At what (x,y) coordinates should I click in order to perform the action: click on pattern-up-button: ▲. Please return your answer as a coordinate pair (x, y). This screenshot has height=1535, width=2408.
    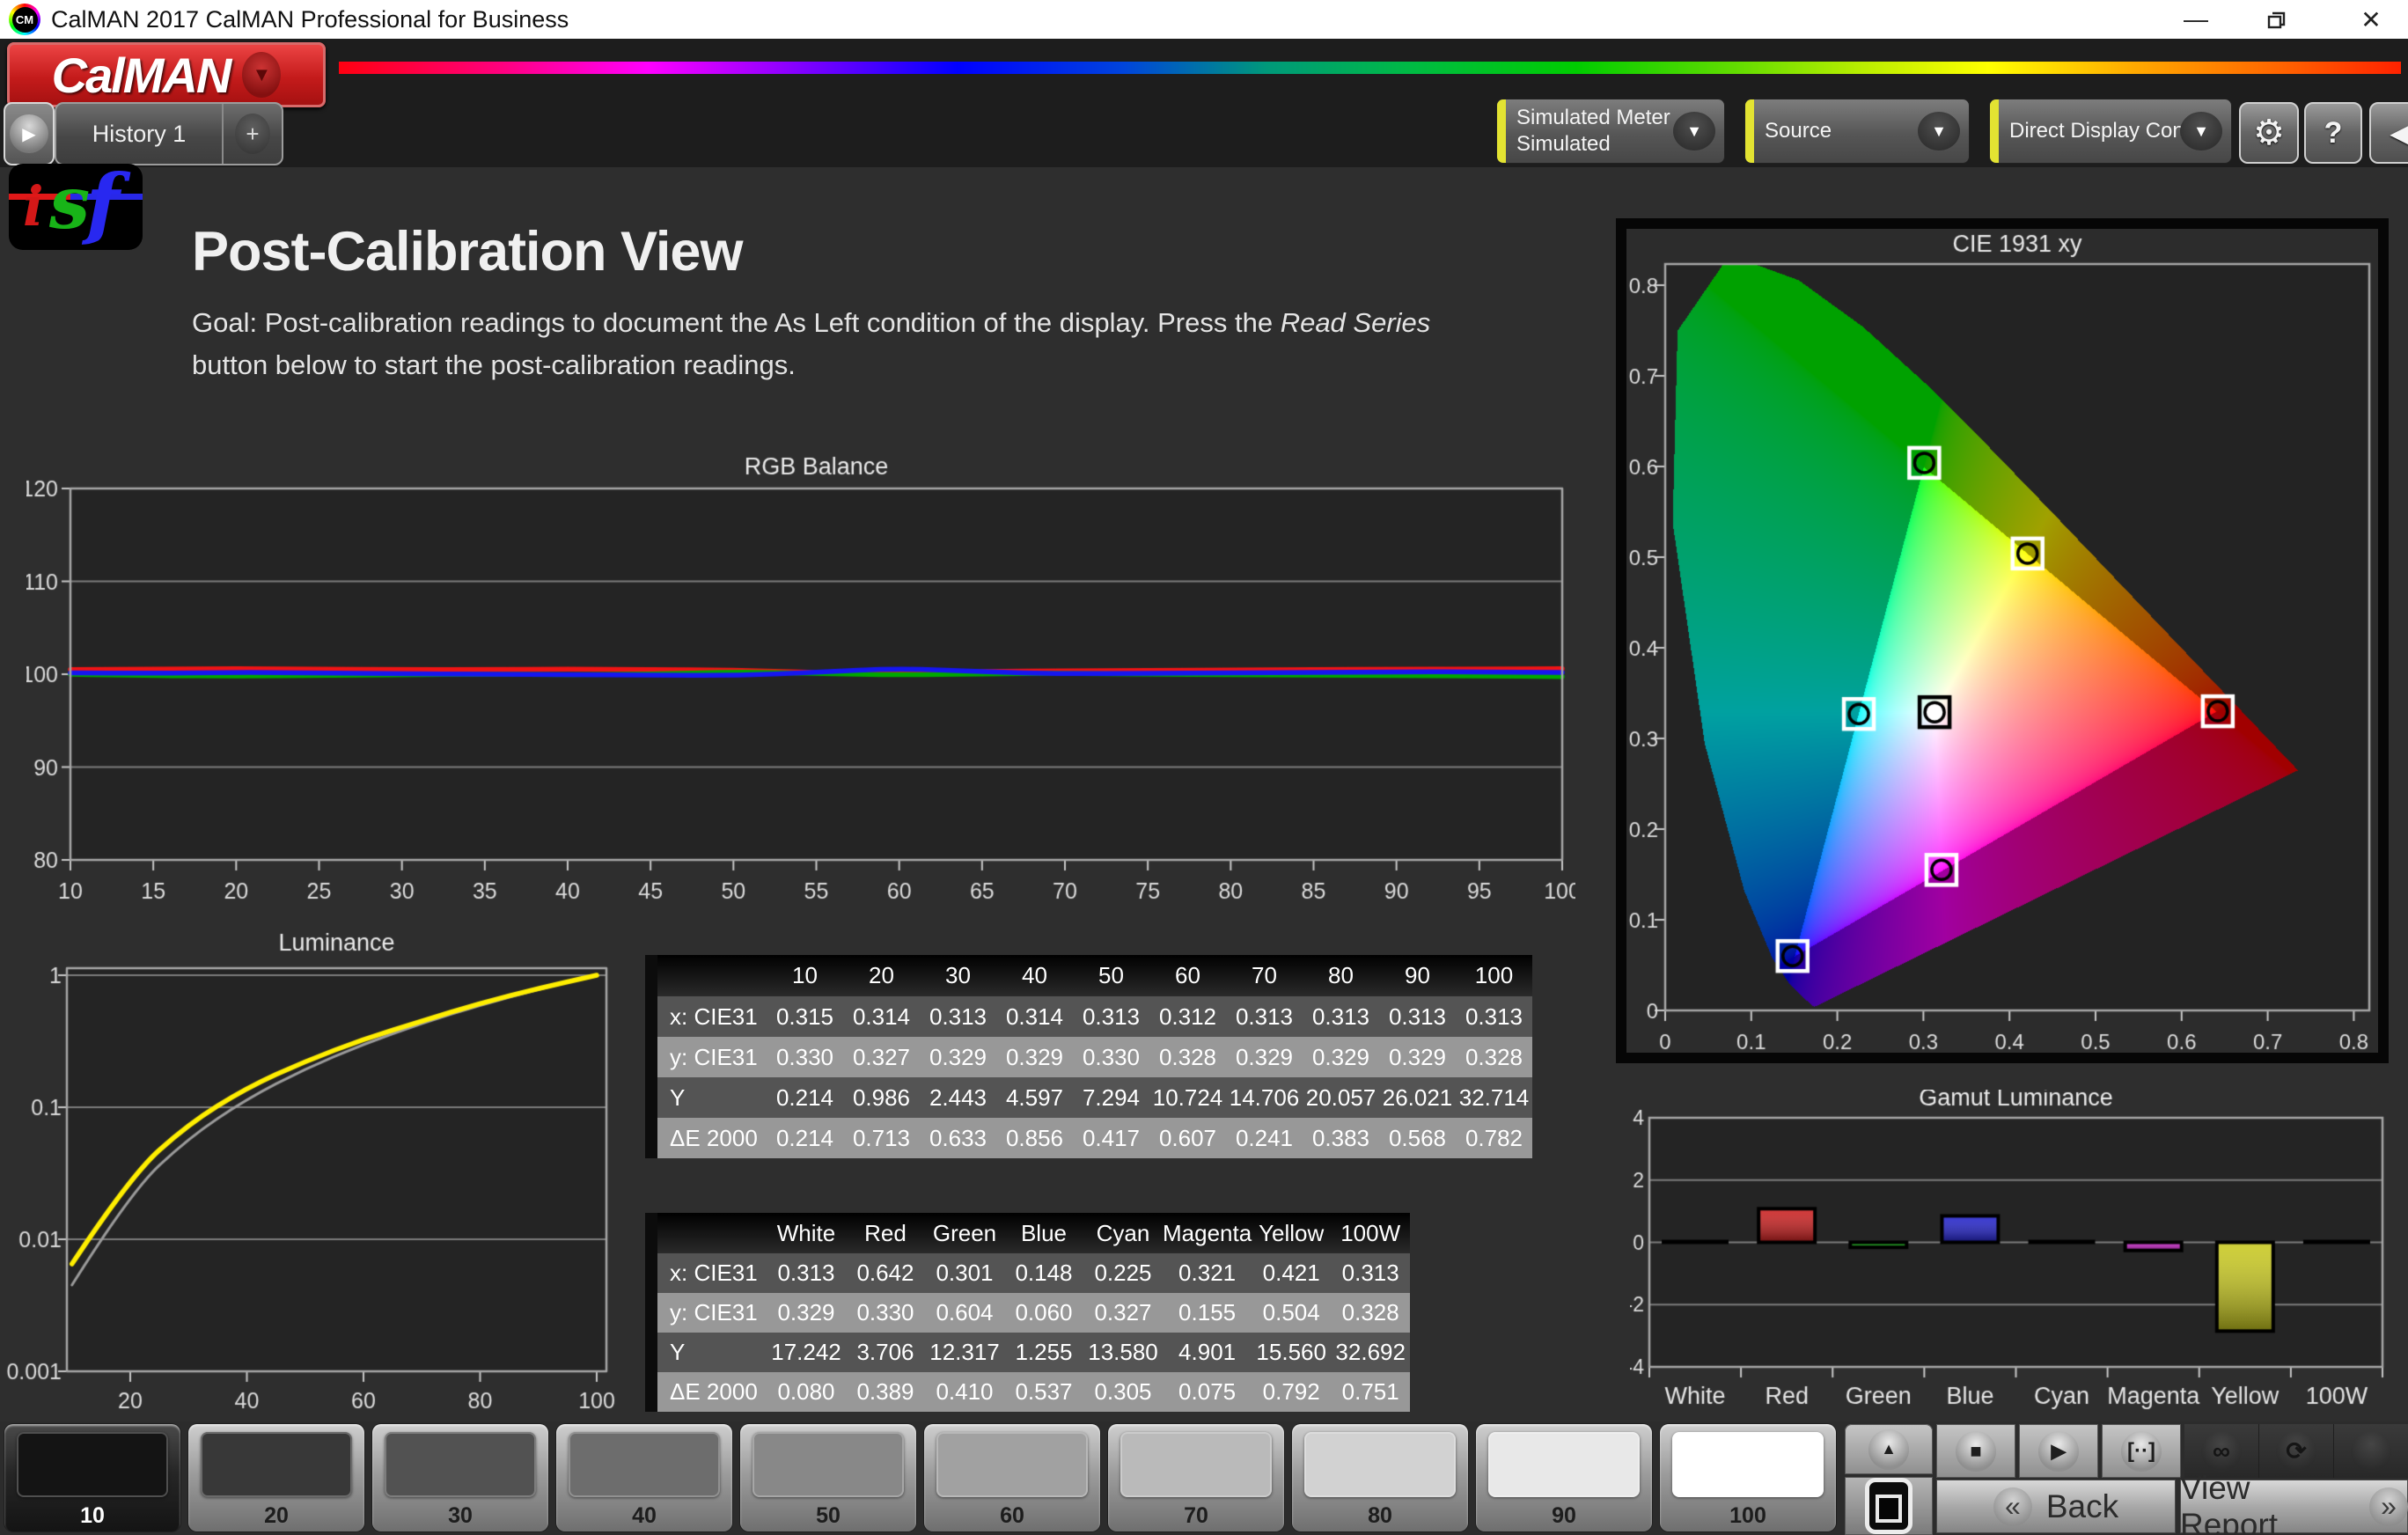
    Looking at the image, I should click on (1889, 1449).